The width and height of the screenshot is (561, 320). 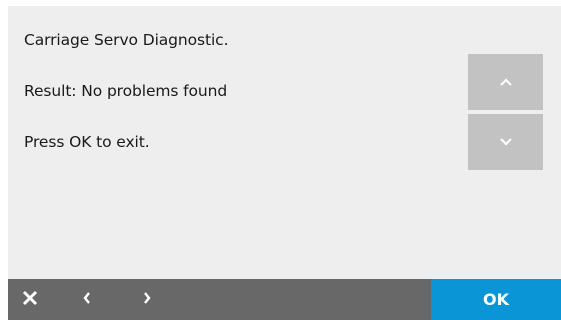 I want to click on chevron-up-icon, so click(x=506, y=82).